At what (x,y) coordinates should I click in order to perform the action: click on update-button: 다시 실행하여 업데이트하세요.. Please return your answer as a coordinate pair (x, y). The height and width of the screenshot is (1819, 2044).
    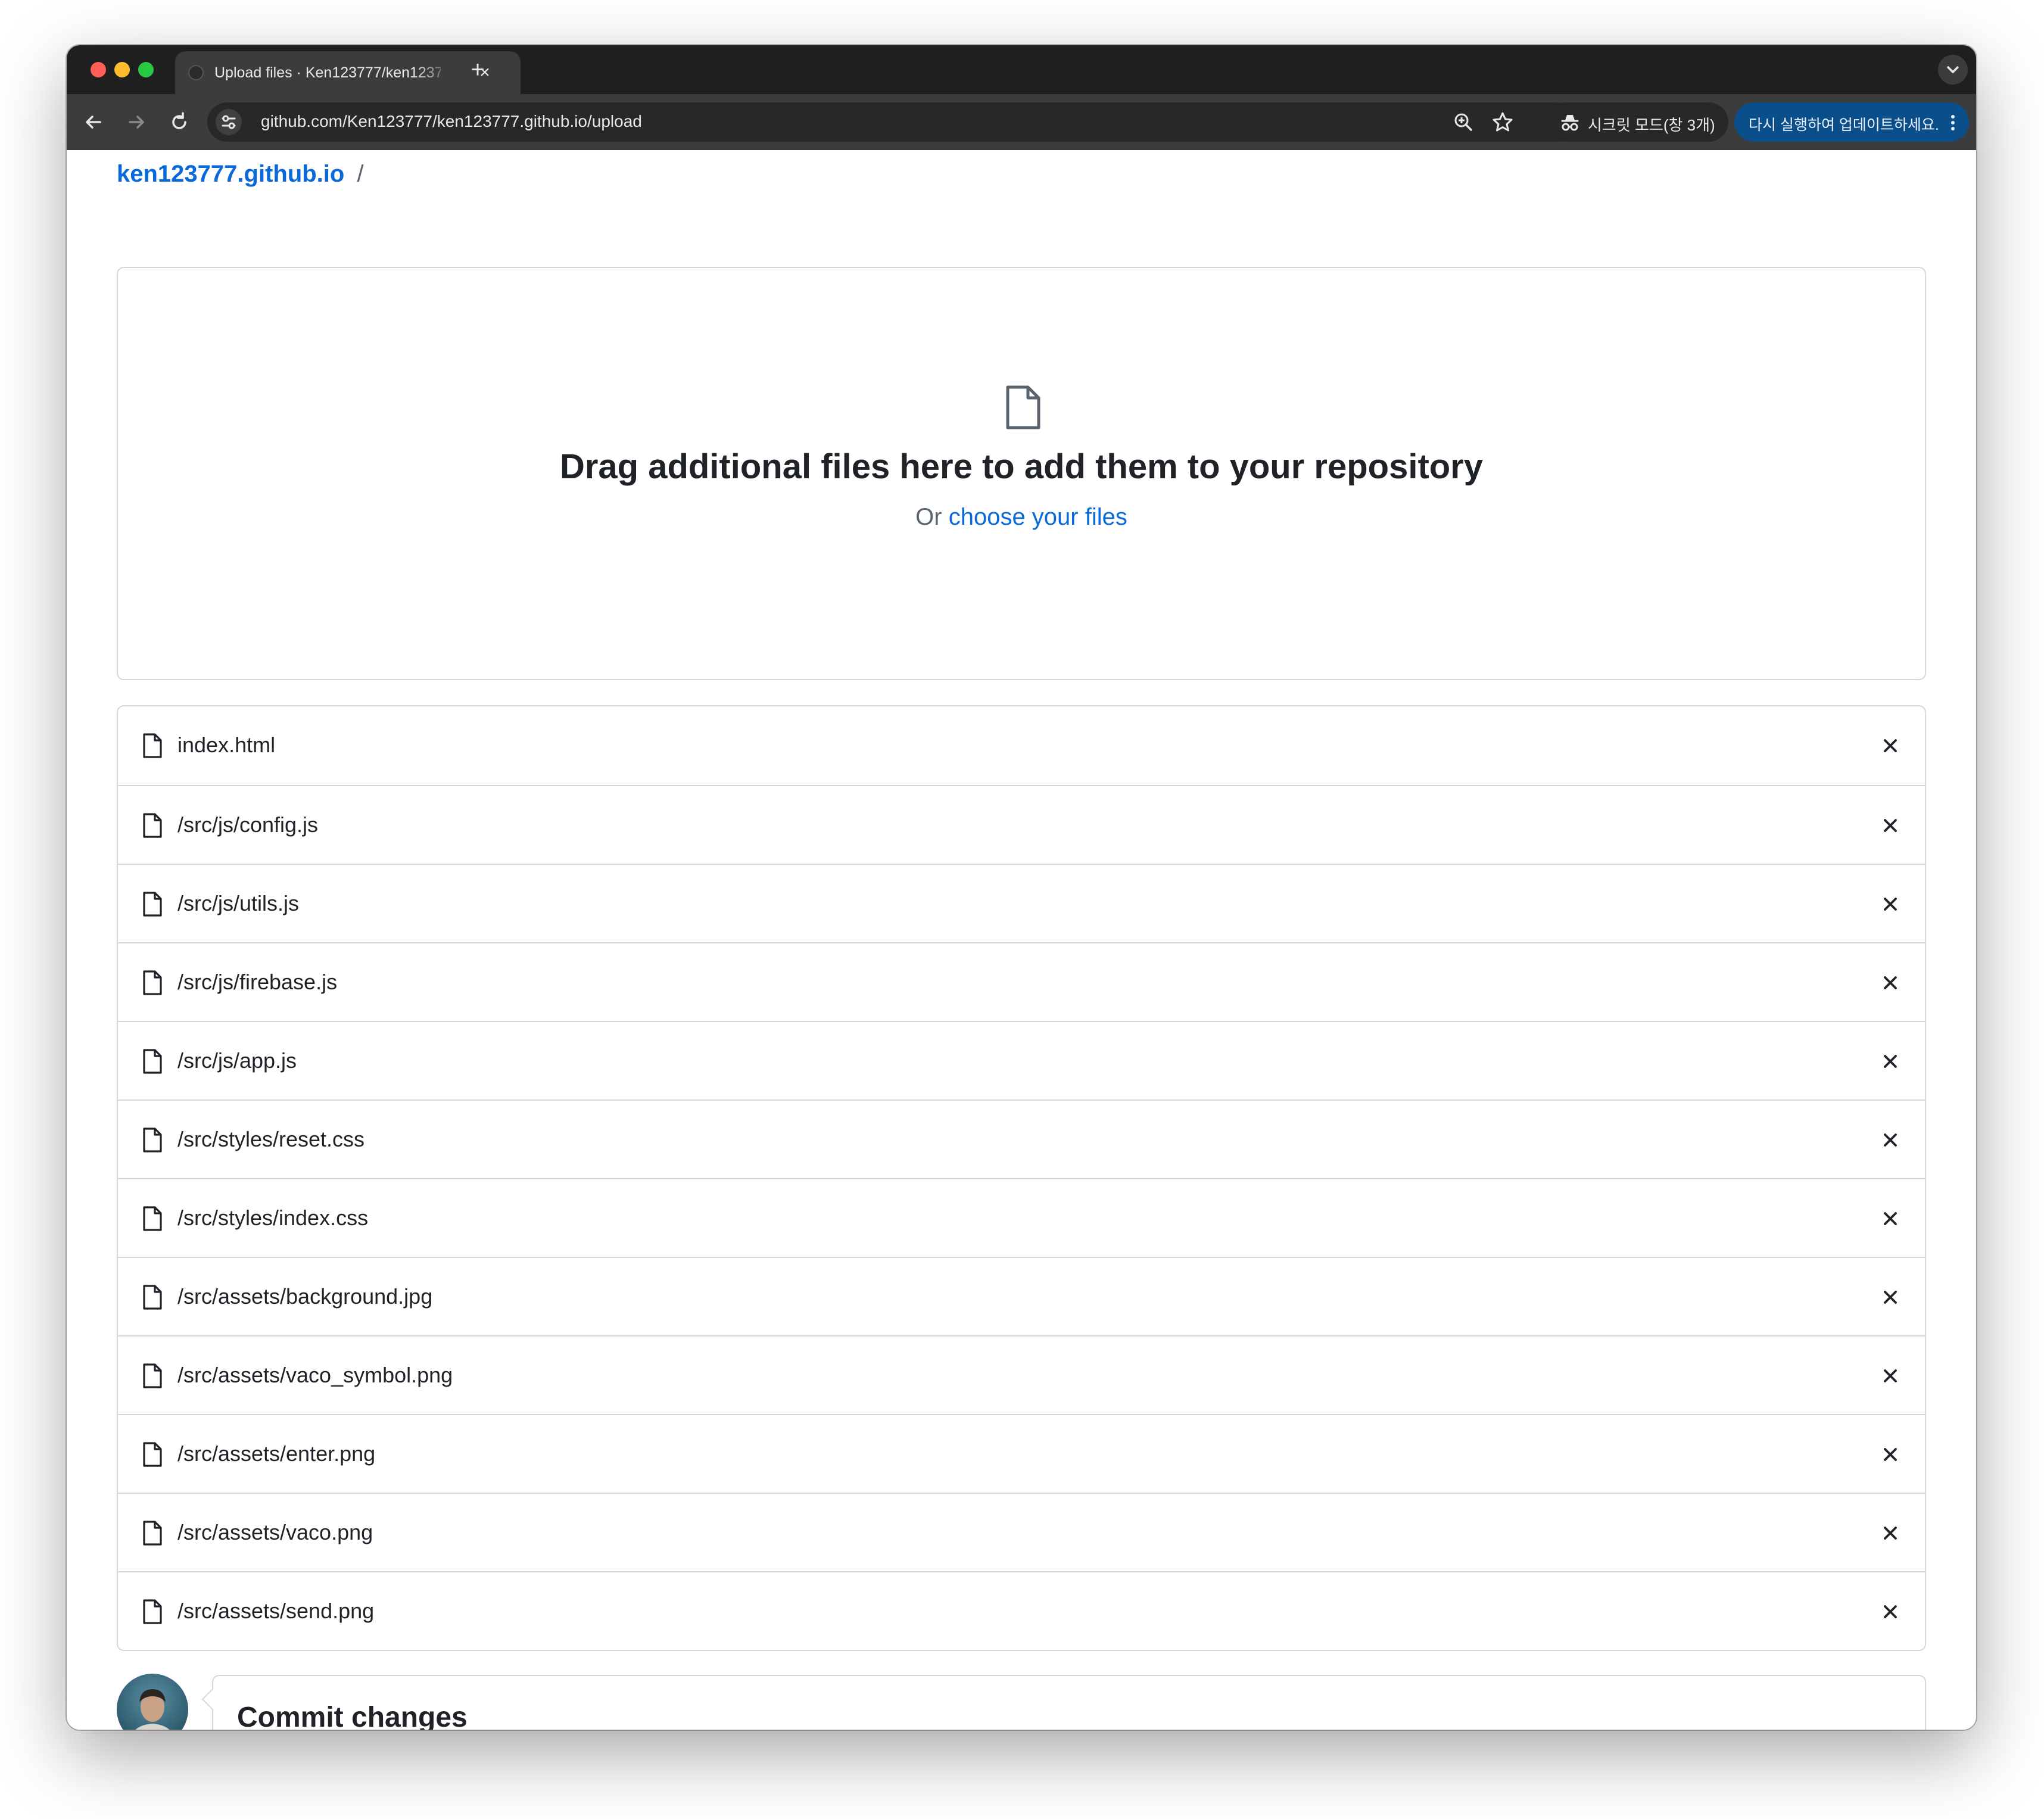
    Looking at the image, I should click on (1851, 122).